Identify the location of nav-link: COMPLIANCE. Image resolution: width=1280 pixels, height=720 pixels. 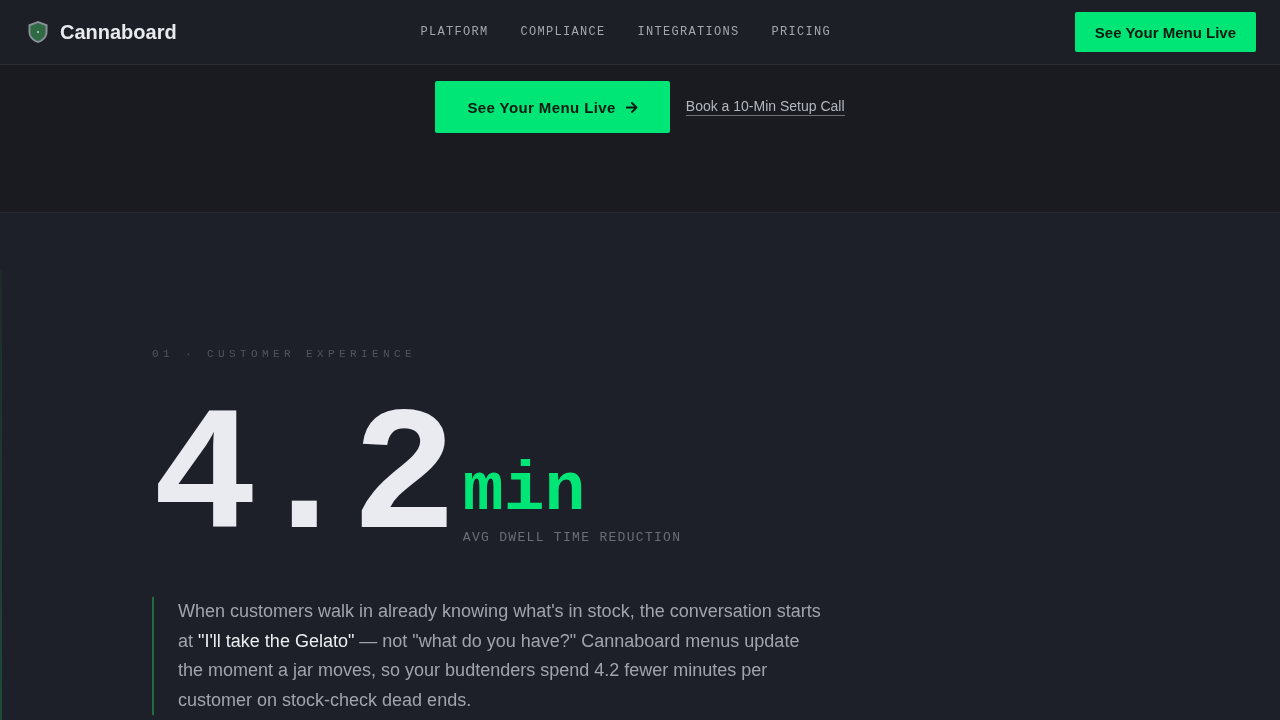
(563, 32).